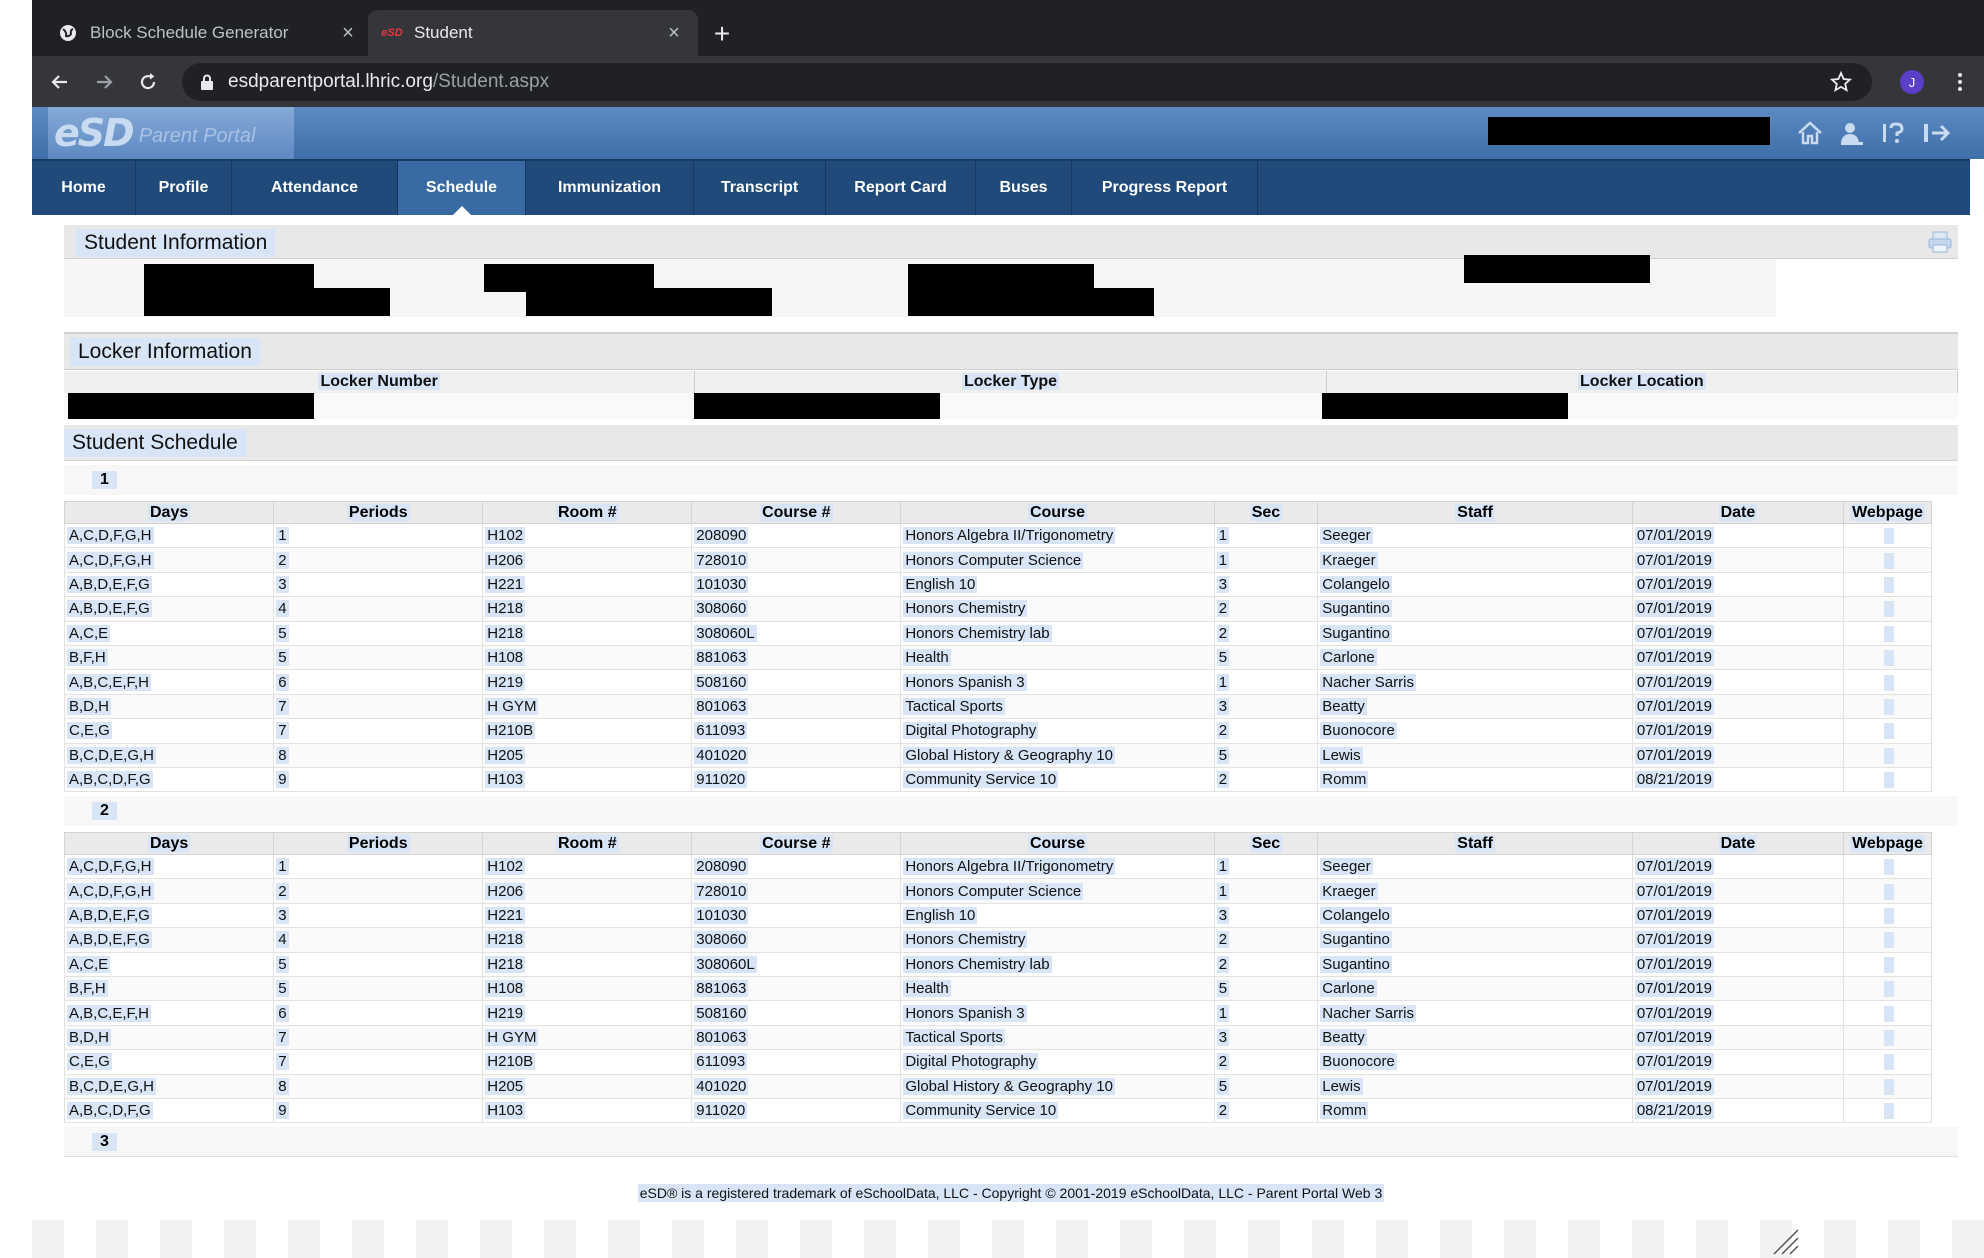 The height and width of the screenshot is (1258, 1984). I want to click on back-icon, so click(60, 82).